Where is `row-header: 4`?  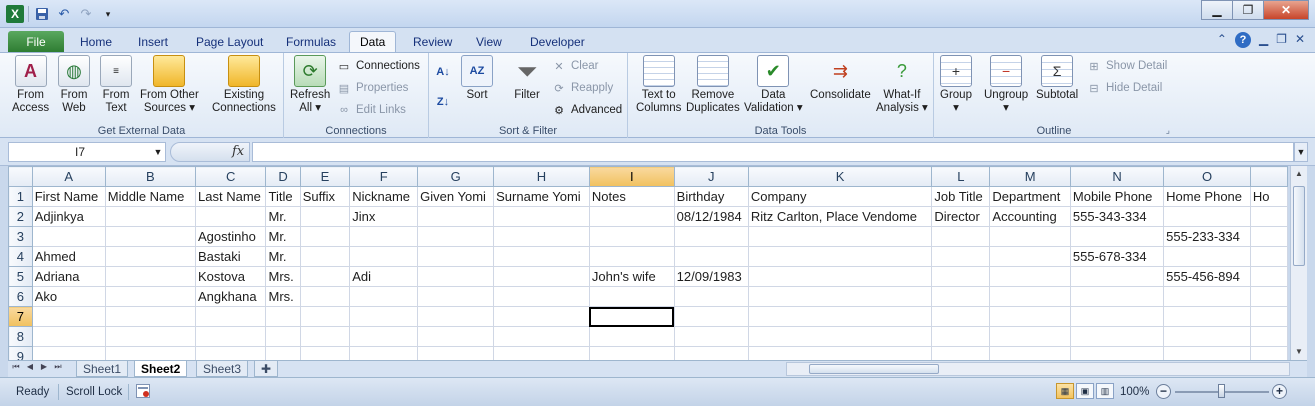 row-header: 4 is located at coordinates (20, 256).